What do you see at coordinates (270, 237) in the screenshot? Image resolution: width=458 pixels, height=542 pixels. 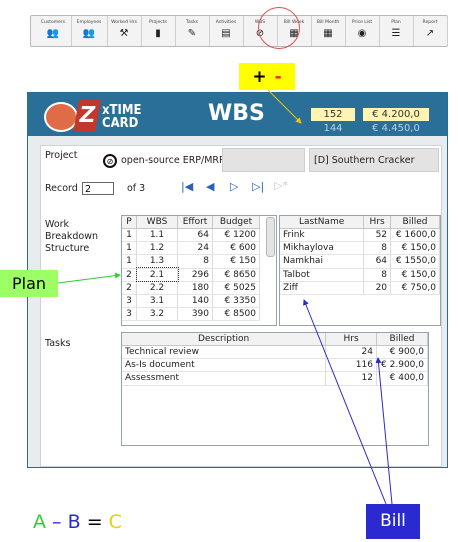 I see `wbs-scrollbar` at bounding box center [270, 237].